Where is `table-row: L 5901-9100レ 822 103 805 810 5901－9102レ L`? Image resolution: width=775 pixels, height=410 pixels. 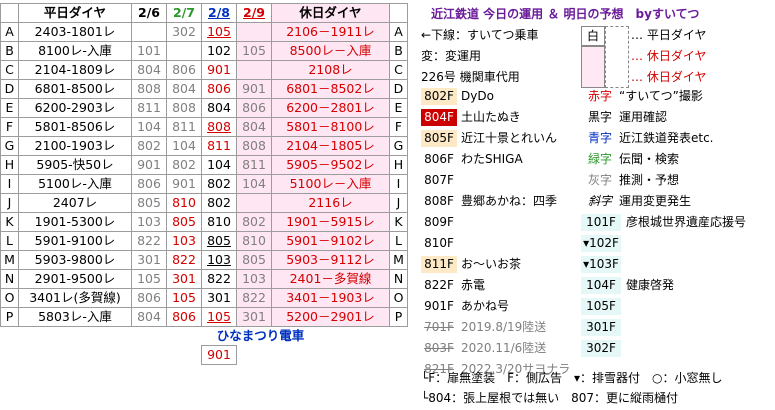 table-row: L 5901-9100レ 822 103 805 810 5901－9102レ L is located at coordinates (204, 241).